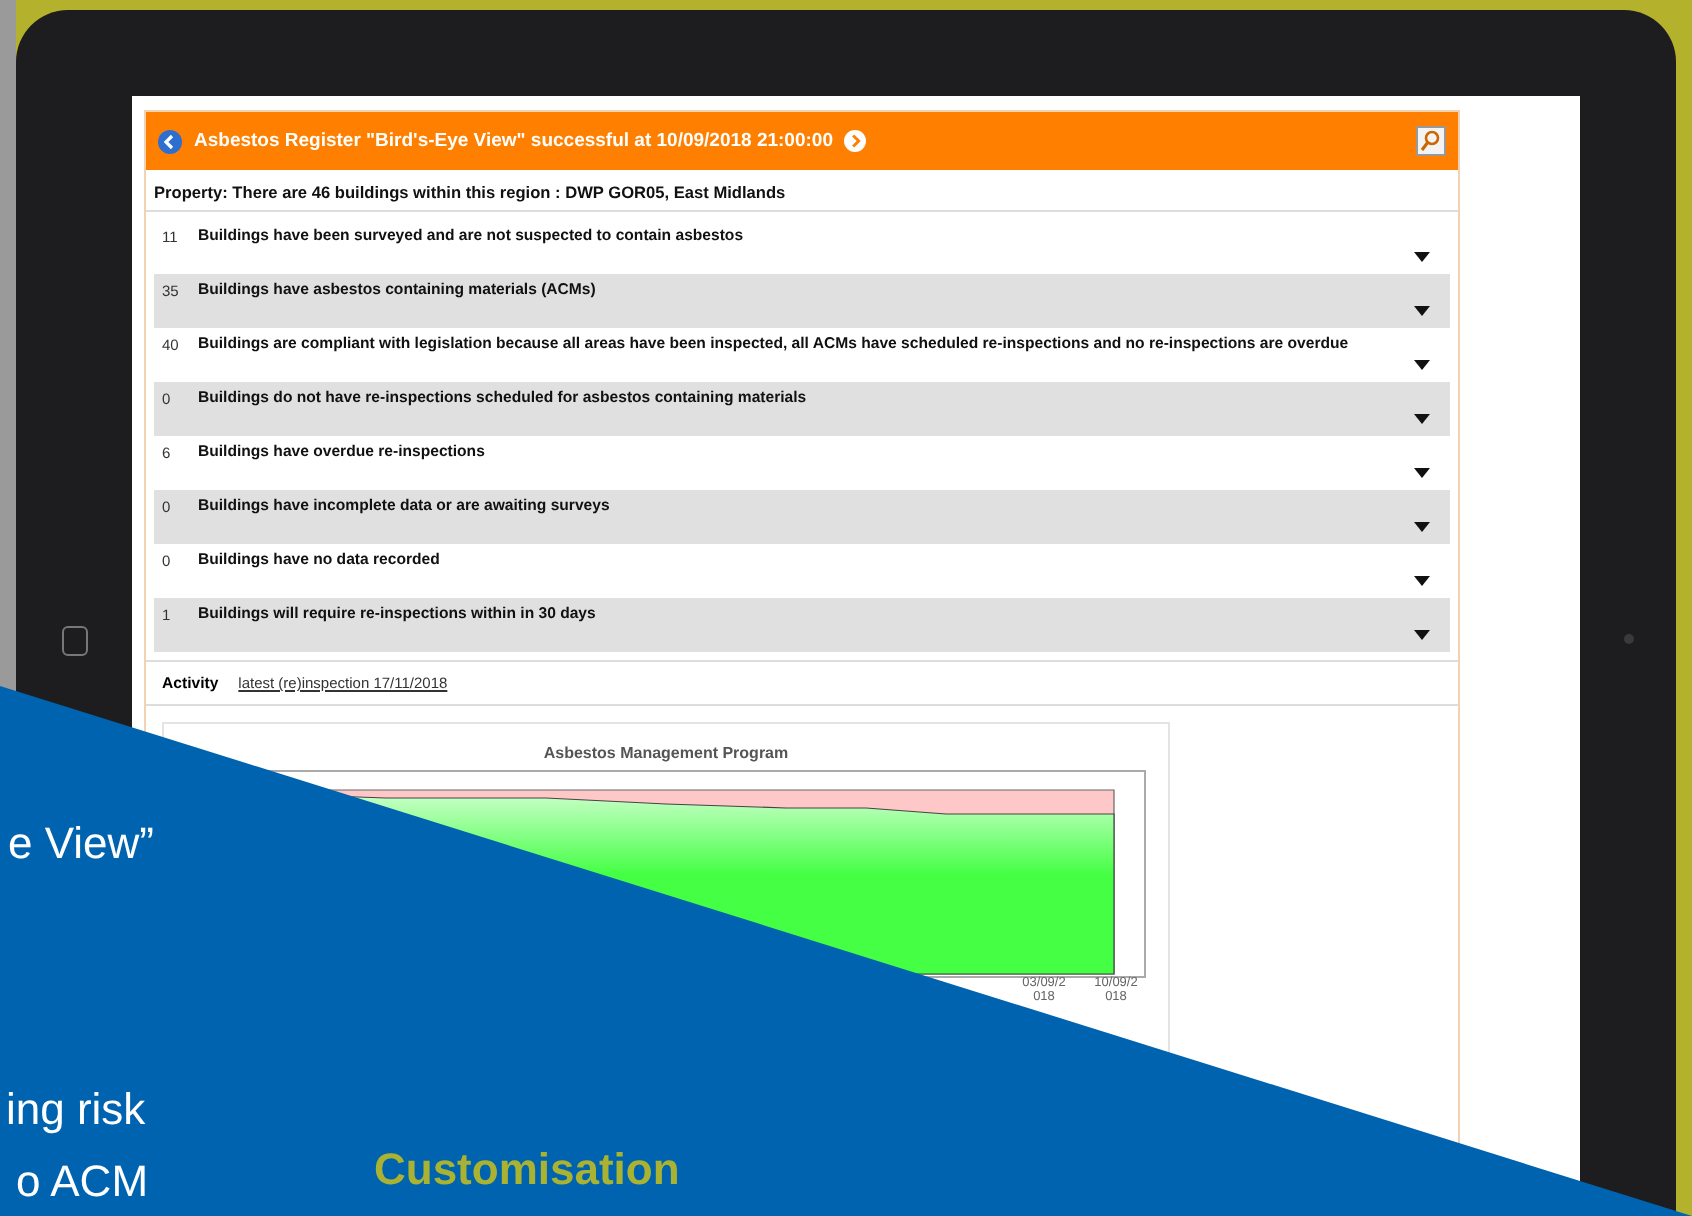  What do you see at coordinates (855, 141) in the screenshot?
I see `forward-icon` at bounding box center [855, 141].